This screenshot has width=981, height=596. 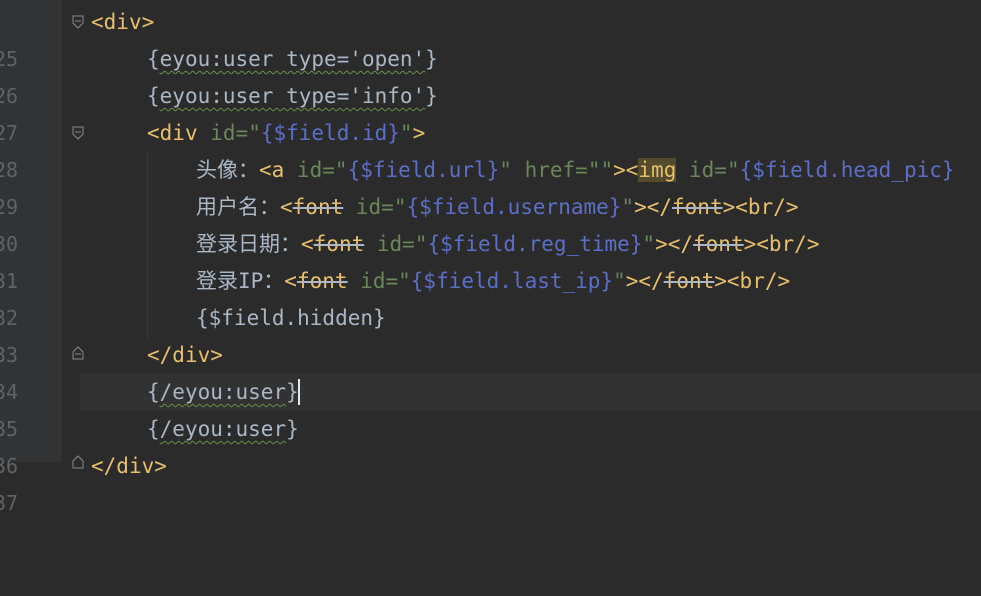 I want to click on code-line: 37 </div>, so click(x=490, y=481).